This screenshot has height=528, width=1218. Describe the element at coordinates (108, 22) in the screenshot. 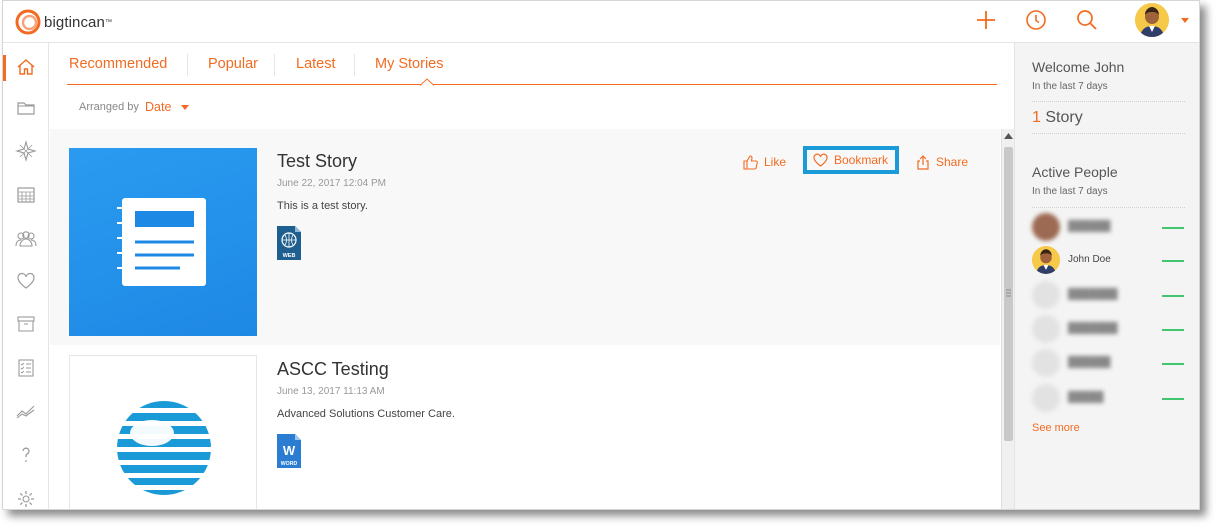

I see `logo-trademark: ™` at that location.